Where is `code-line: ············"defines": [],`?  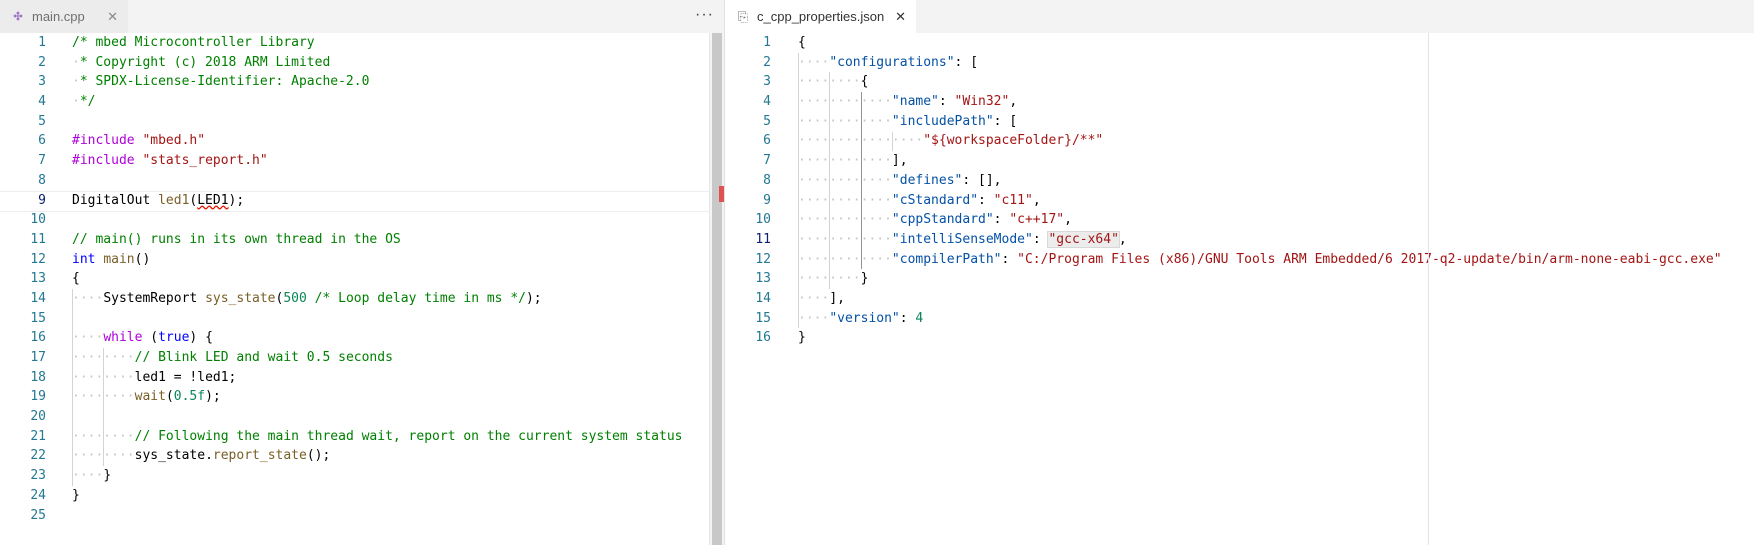 code-line: ············"defines": [], is located at coordinates (1276, 181).